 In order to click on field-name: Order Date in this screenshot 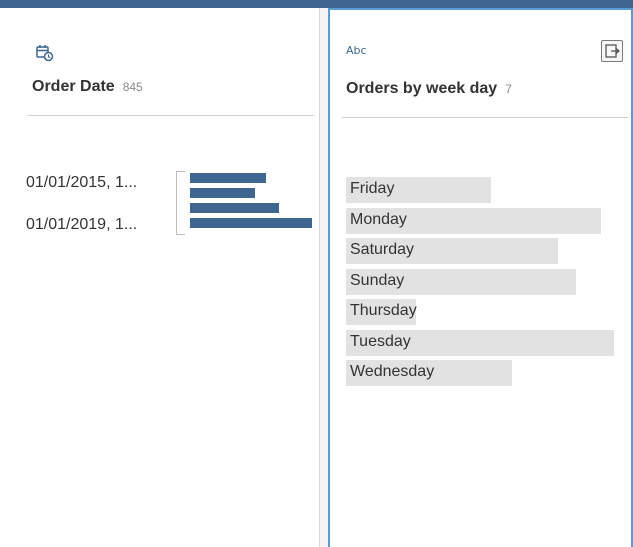, I will do `click(73, 86)`.